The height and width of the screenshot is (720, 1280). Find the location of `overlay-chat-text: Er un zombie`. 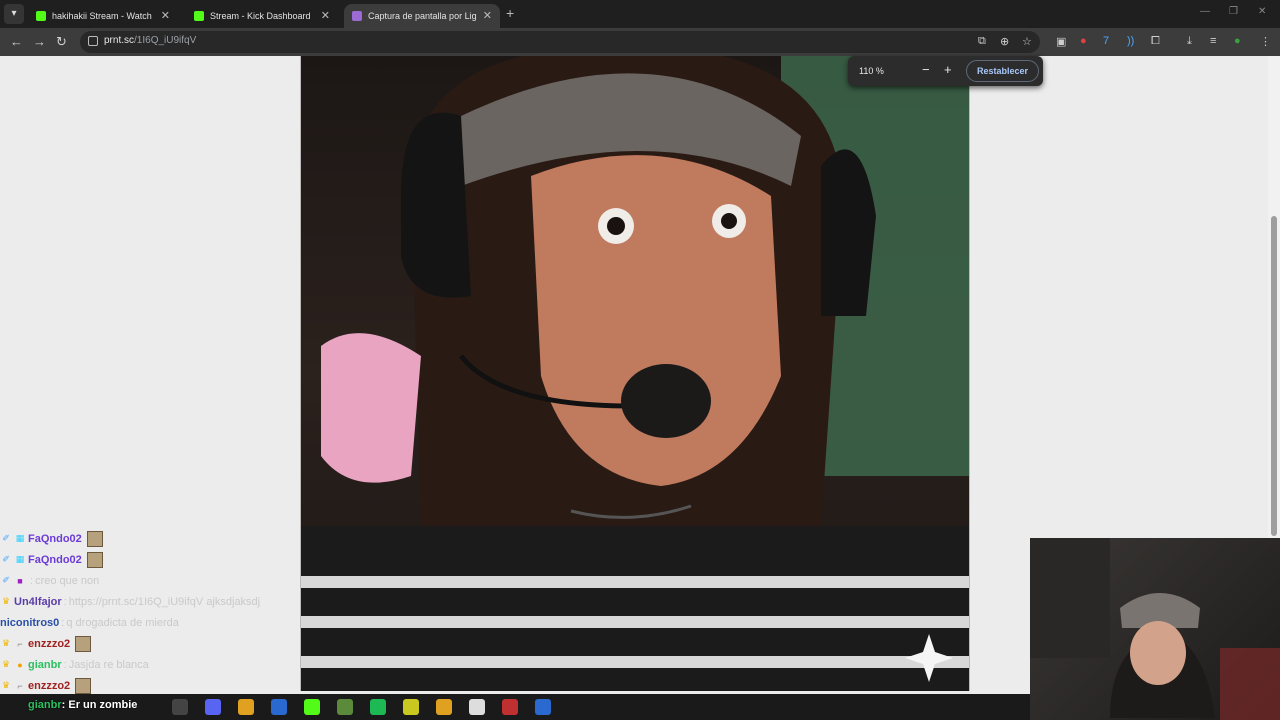

overlay-chat-text: Er un zombie is located at coordinates (103, 705).